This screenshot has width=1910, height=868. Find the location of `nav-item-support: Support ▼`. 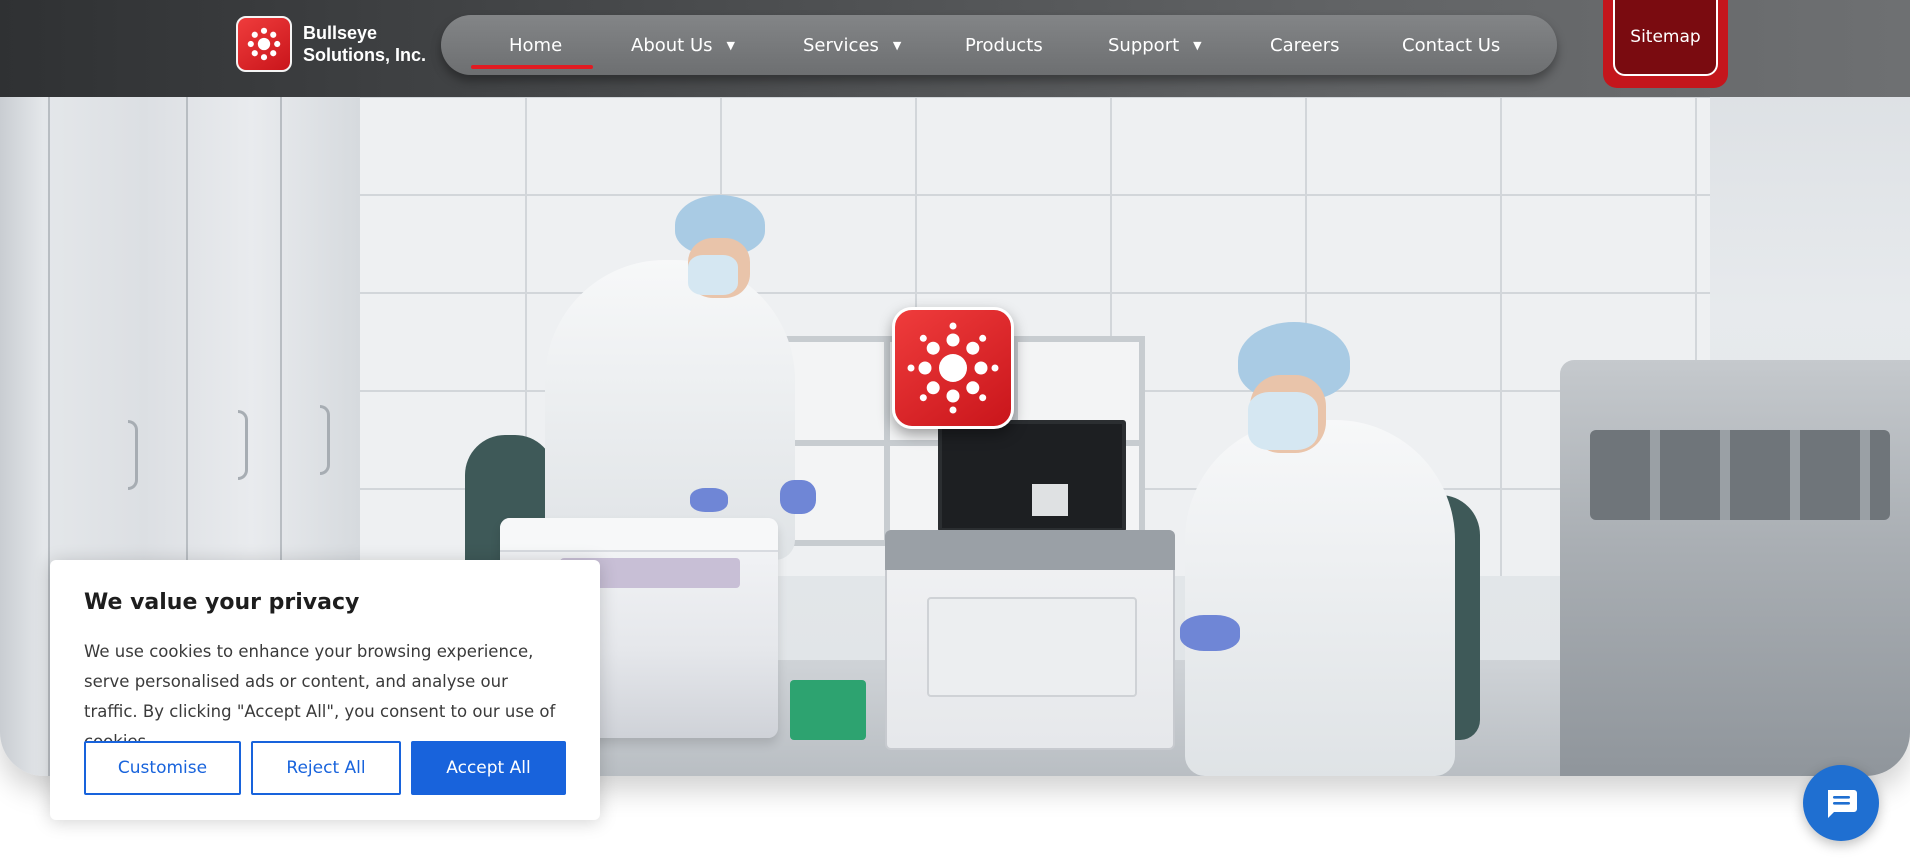

nav-item-support: Support ▼ is located at coordinates (1155, 45).